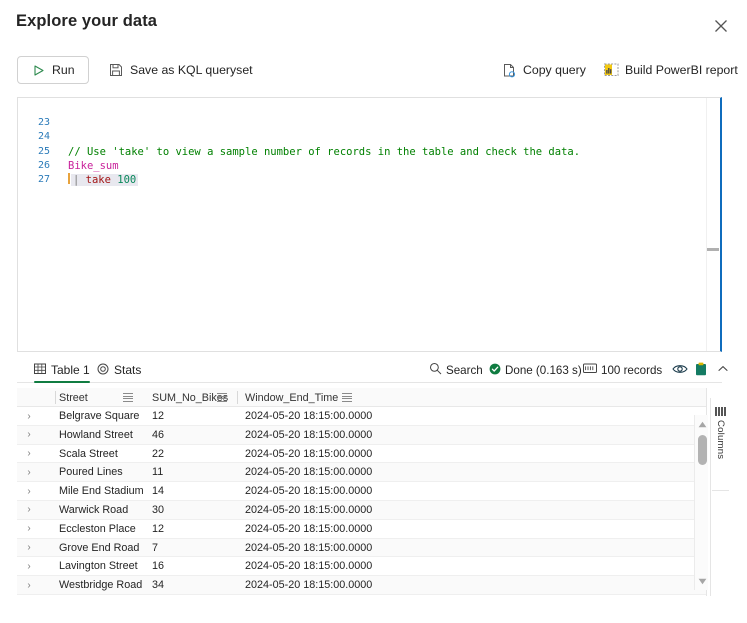 The height and width of the screenshot is (623, 747). Describe the element at coordinates (94, 509) in the screenshot. I see `cell-street: Warwick Road` at that location.